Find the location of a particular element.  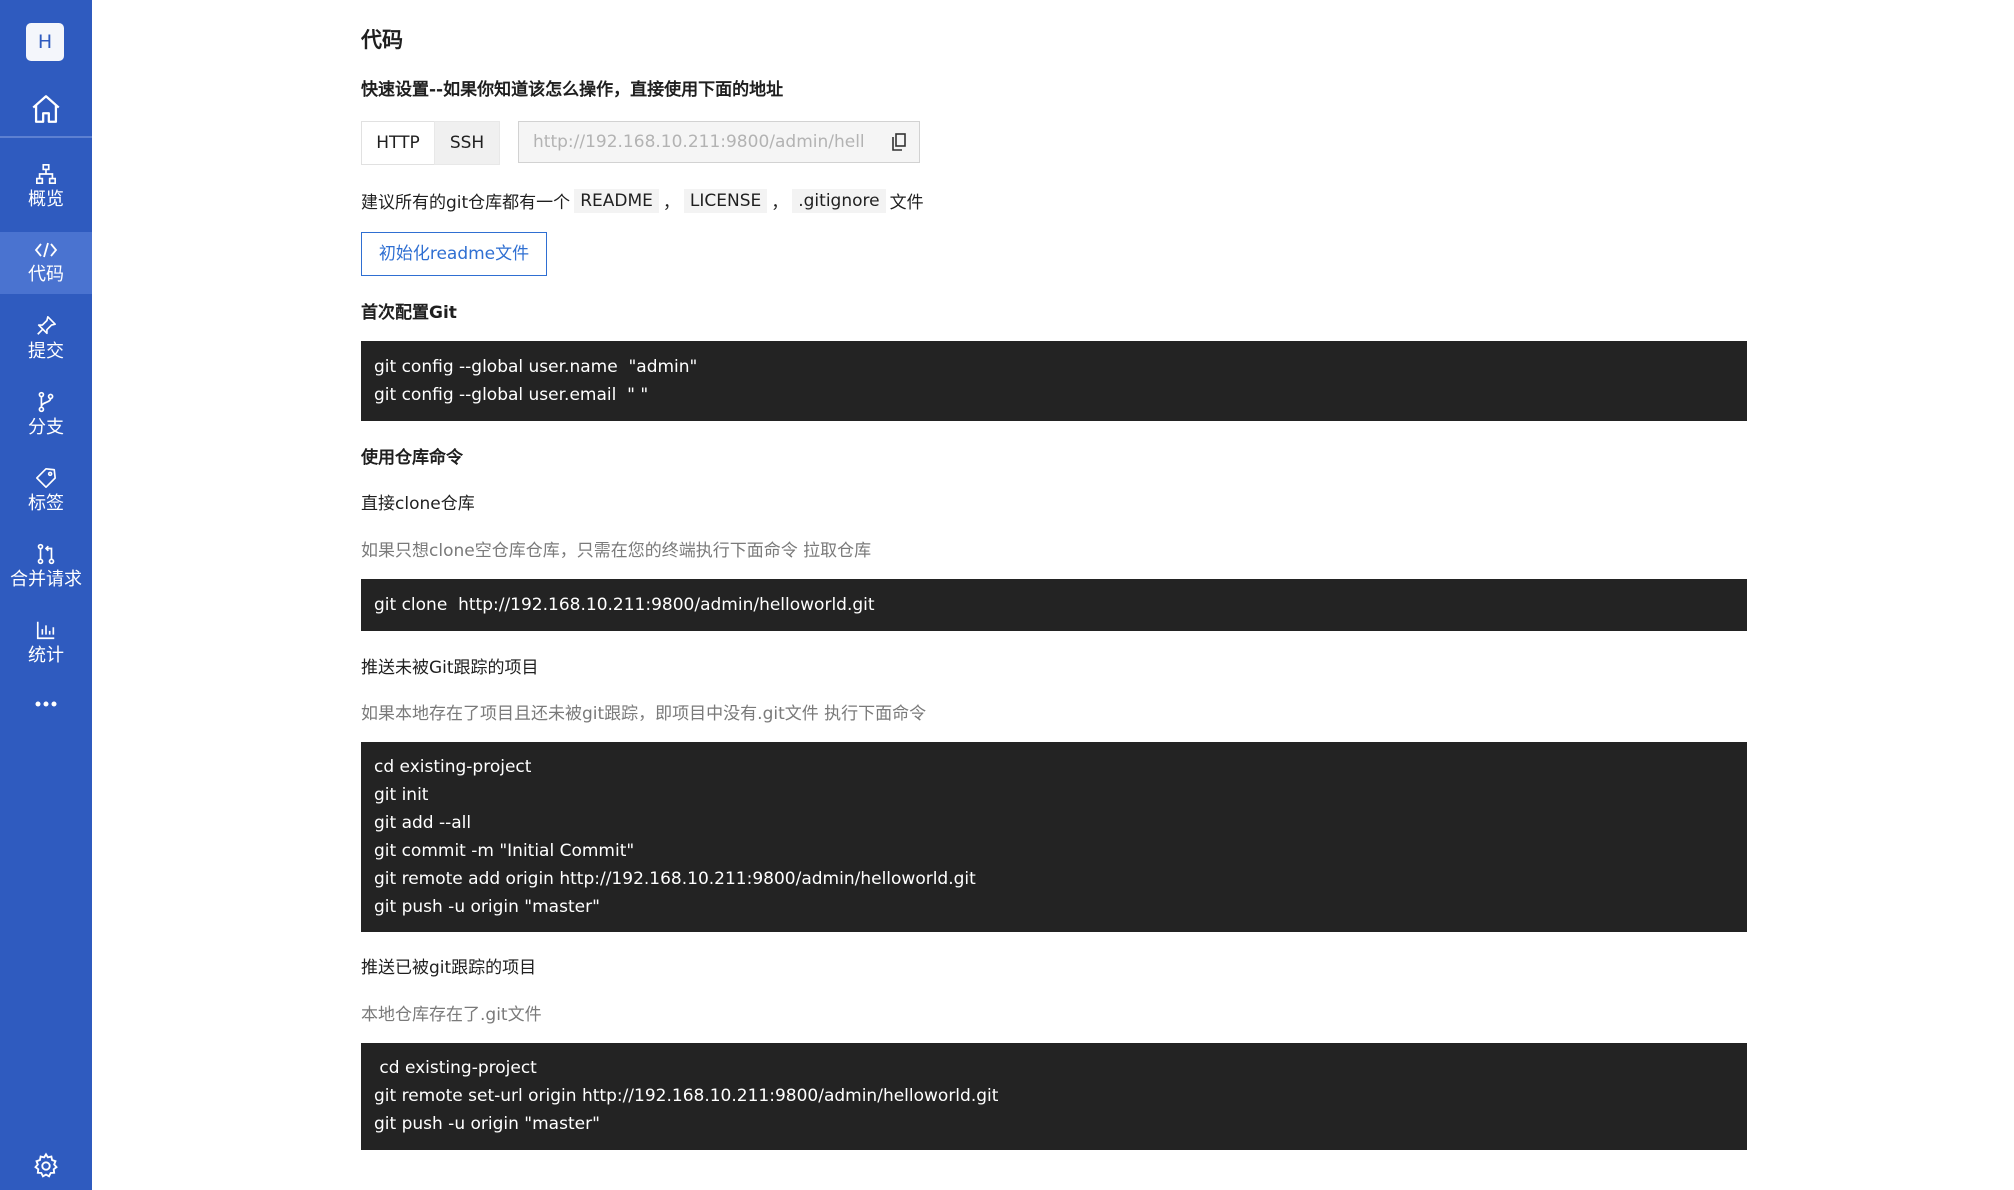

more-button is located at coordinates (46, 704).